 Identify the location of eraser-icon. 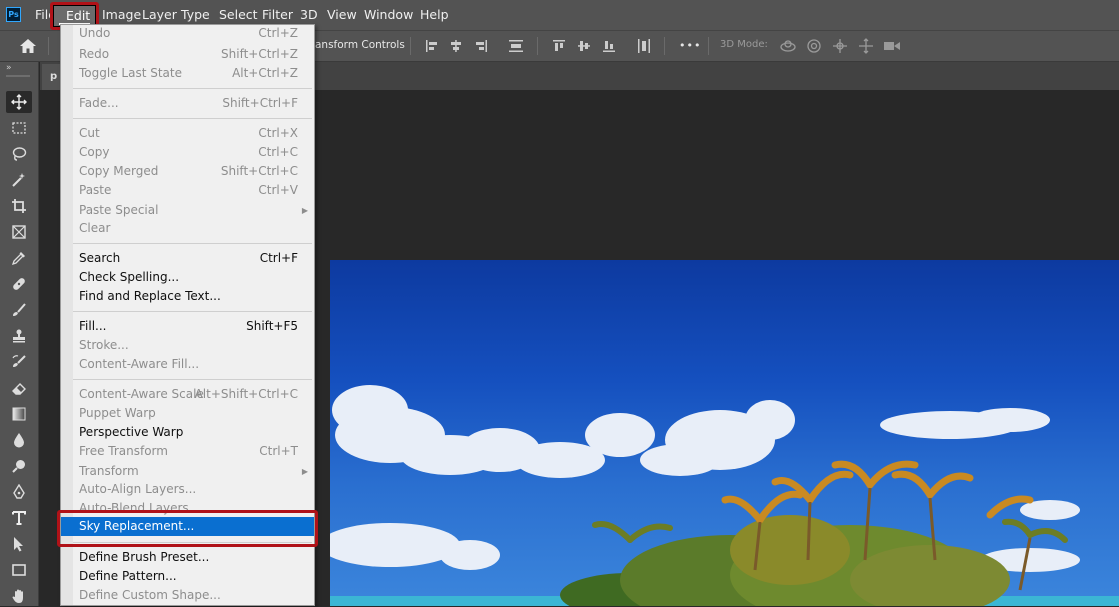
(19, 389).